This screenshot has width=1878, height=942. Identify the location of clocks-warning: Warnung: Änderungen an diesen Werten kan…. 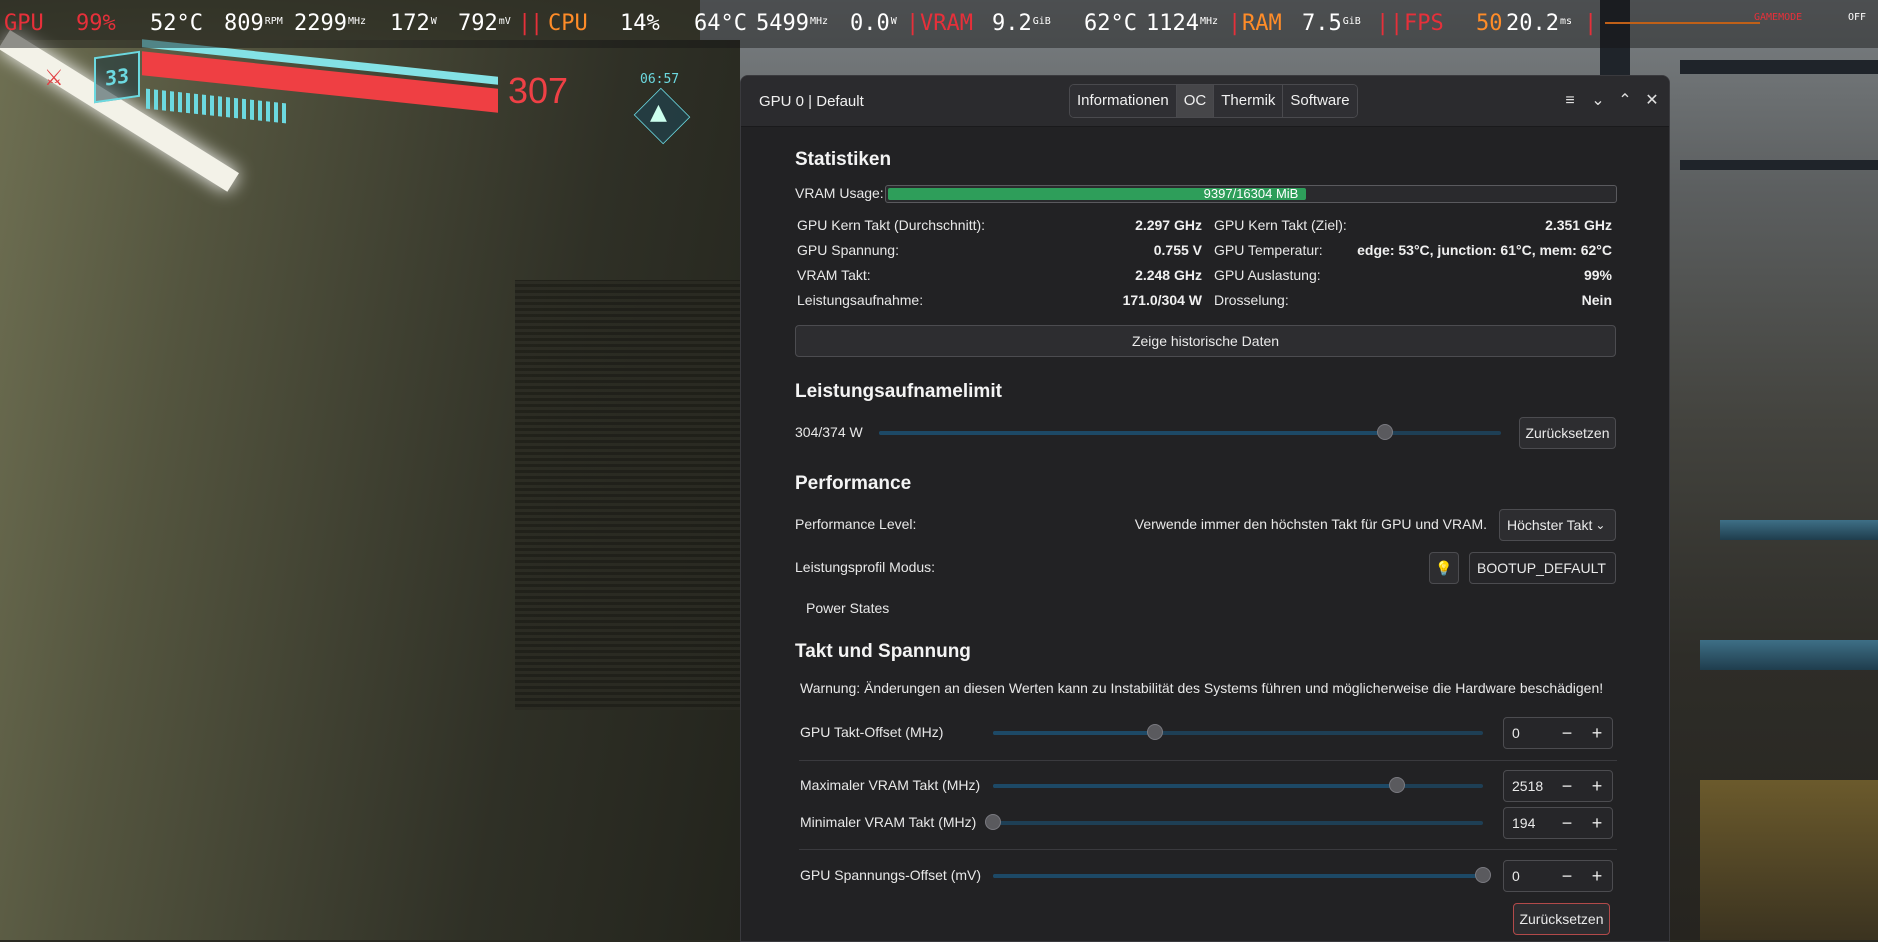
(1202, 688).